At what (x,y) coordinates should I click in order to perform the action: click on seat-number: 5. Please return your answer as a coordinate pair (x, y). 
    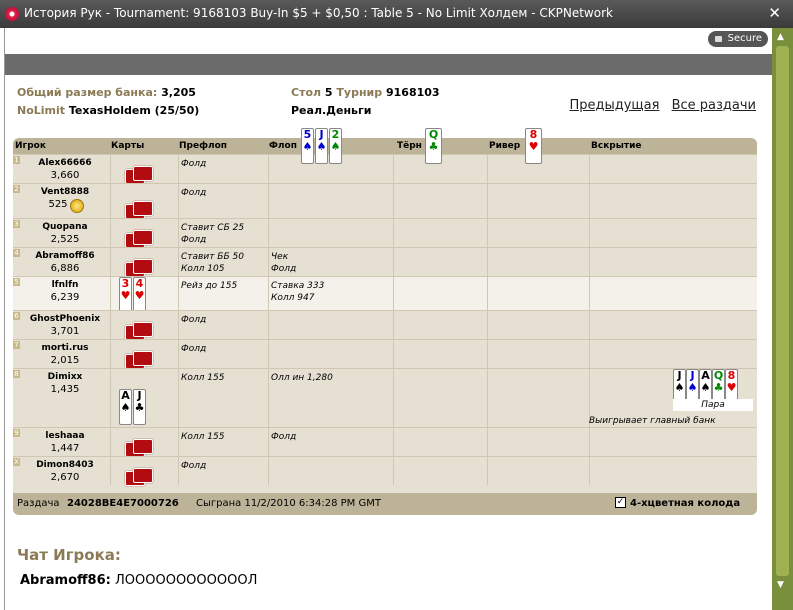
    Looking at the image, I should click on (16, 282).